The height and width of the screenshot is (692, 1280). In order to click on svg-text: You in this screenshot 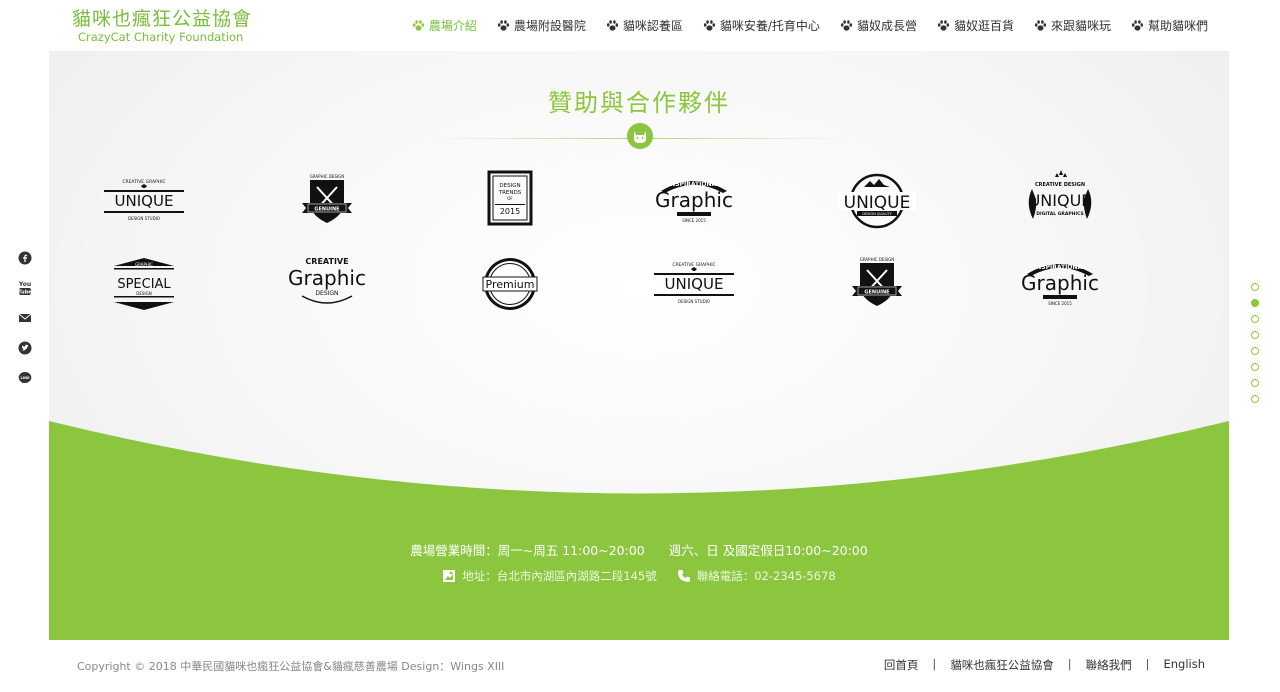, I will do `click(24, 284)`.